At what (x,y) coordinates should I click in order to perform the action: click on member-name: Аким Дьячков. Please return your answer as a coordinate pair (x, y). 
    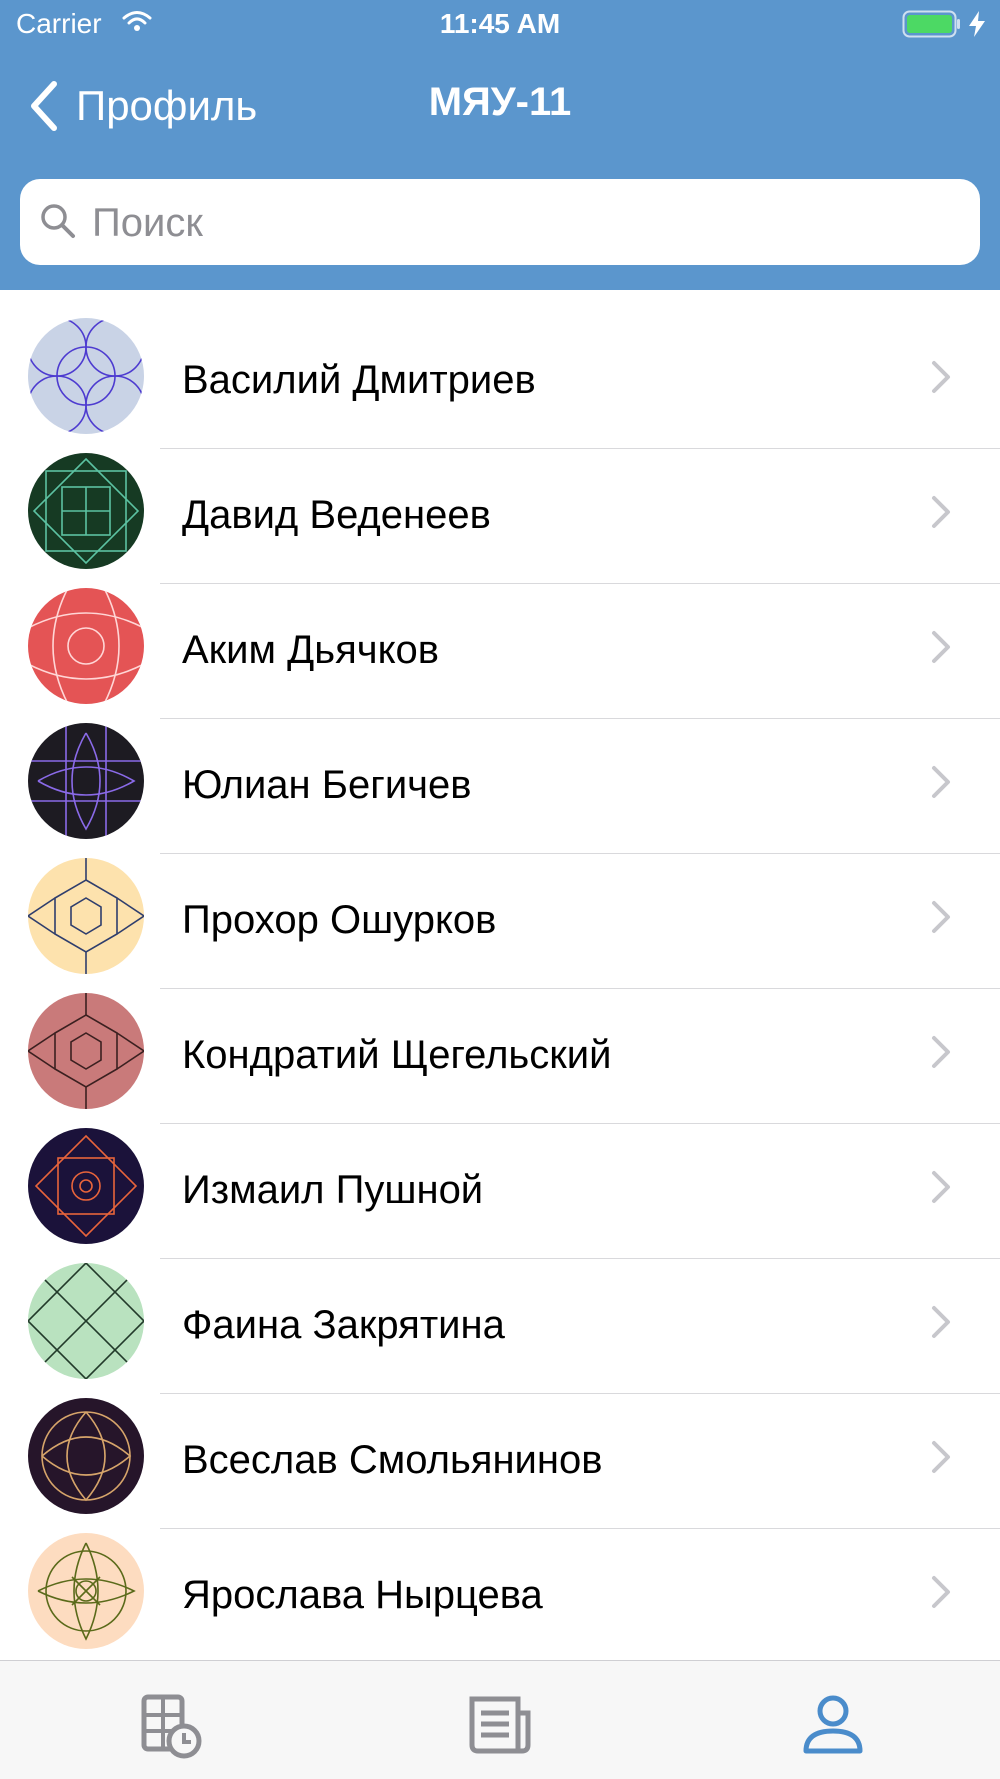
    Looking at the image, I should click on (311, 650).